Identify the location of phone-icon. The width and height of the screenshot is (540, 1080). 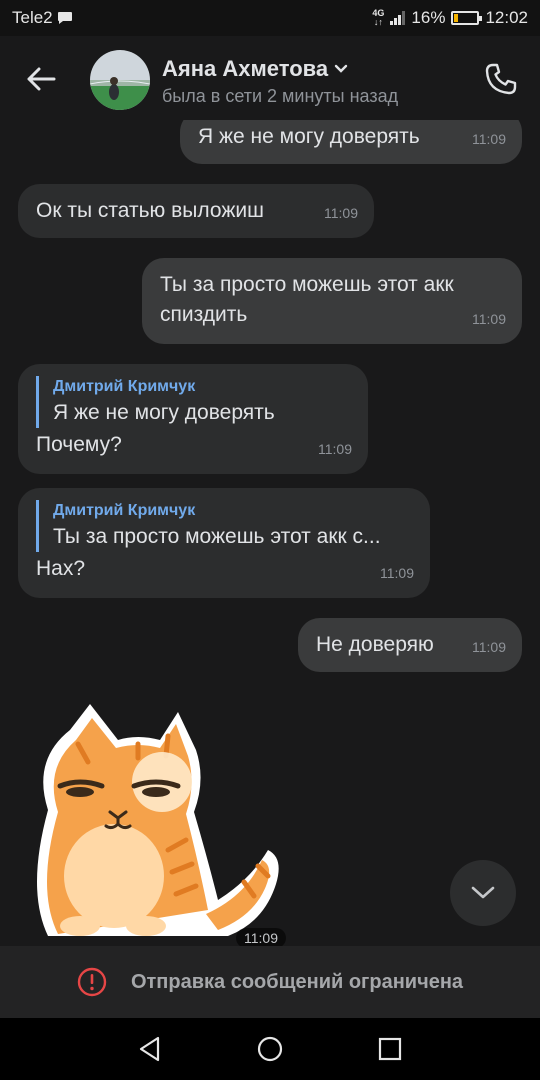
(501, 79).